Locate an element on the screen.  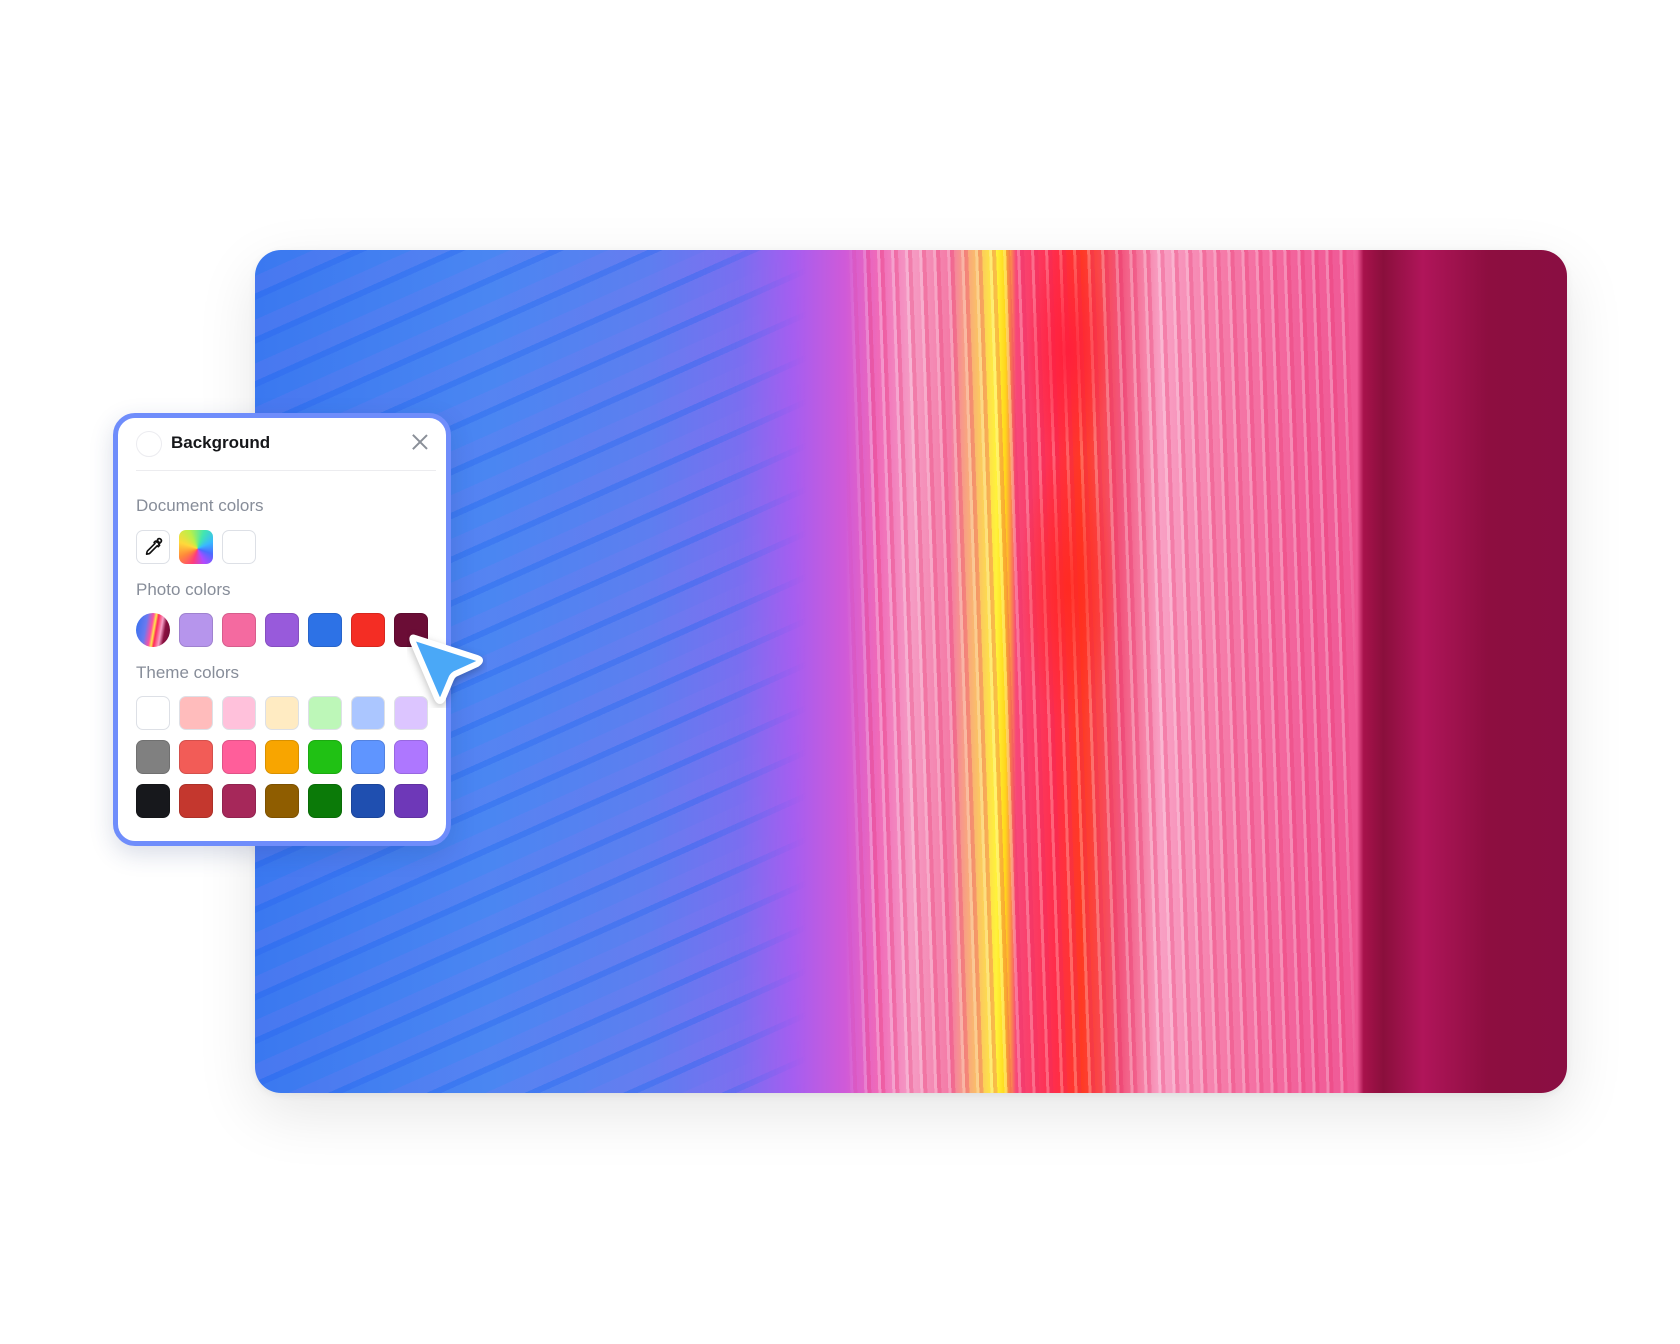
document-colors-label: Document colors is located at coordinates (200, 505).